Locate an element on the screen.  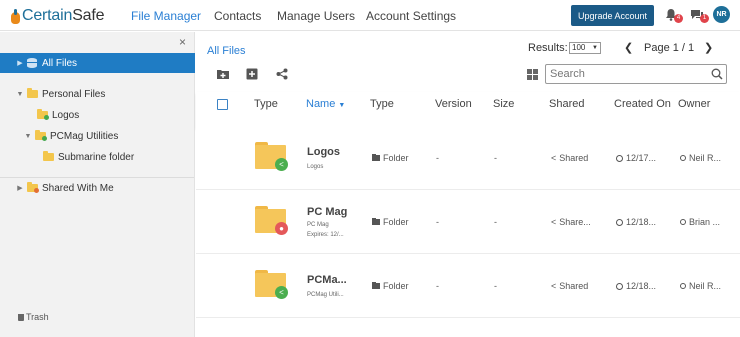
new-folder-icon is located at coordinates (223, 74).